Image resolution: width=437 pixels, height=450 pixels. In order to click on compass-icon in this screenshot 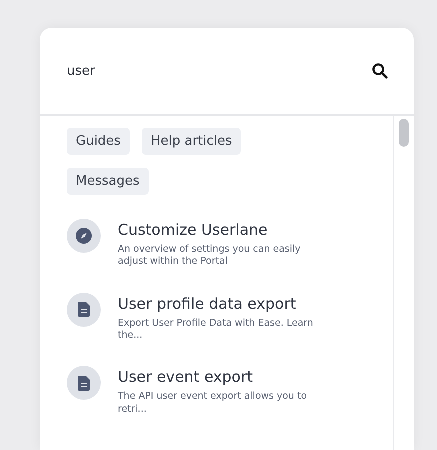, I will do `click(84, 236)`.